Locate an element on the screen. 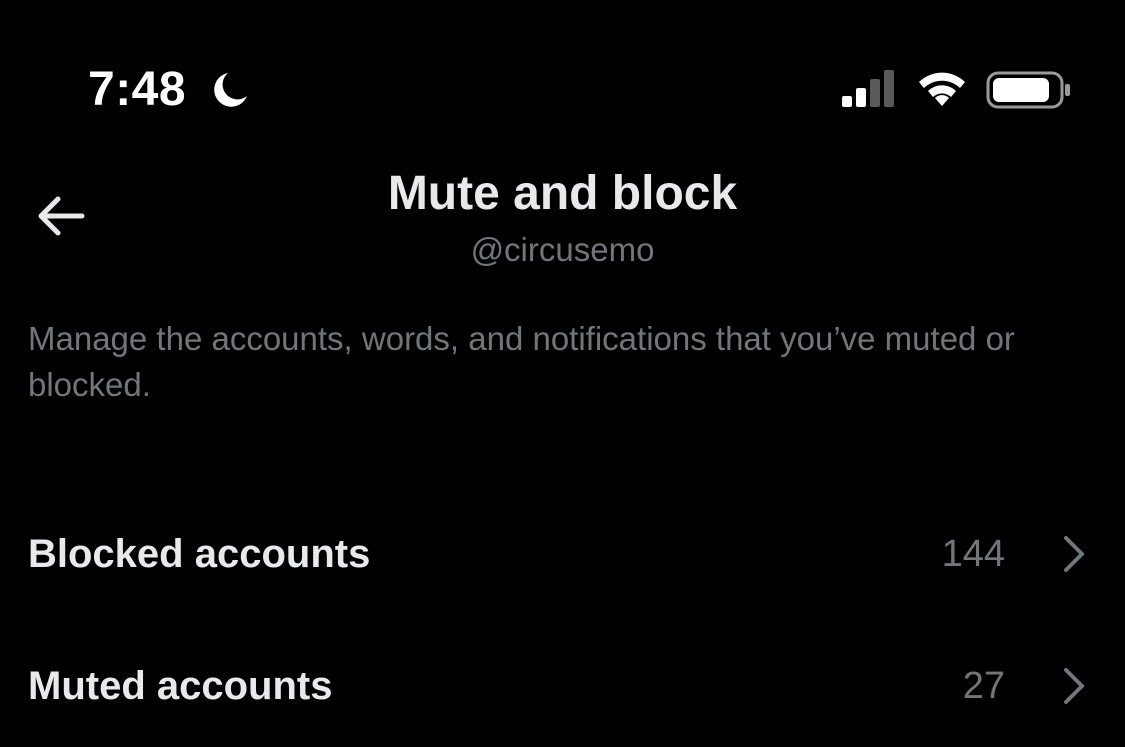 Image resolution: width=1125 pixels, height=747 pixels. moon-icon is located at coordinates (230, 90).